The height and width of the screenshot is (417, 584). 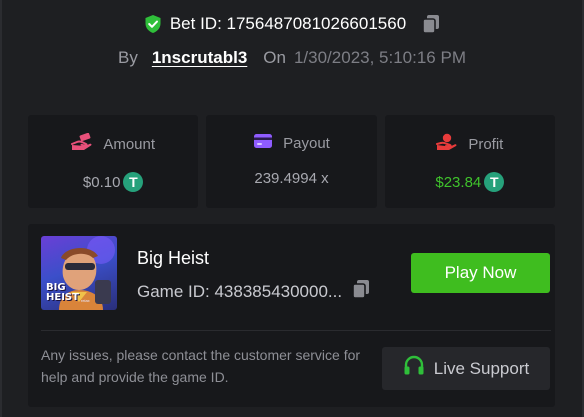 I want to click on bet-author-row: By 1nscrutabl3 On 1/30/2023, 5:10:16 PM, so click(x=292, y=58).